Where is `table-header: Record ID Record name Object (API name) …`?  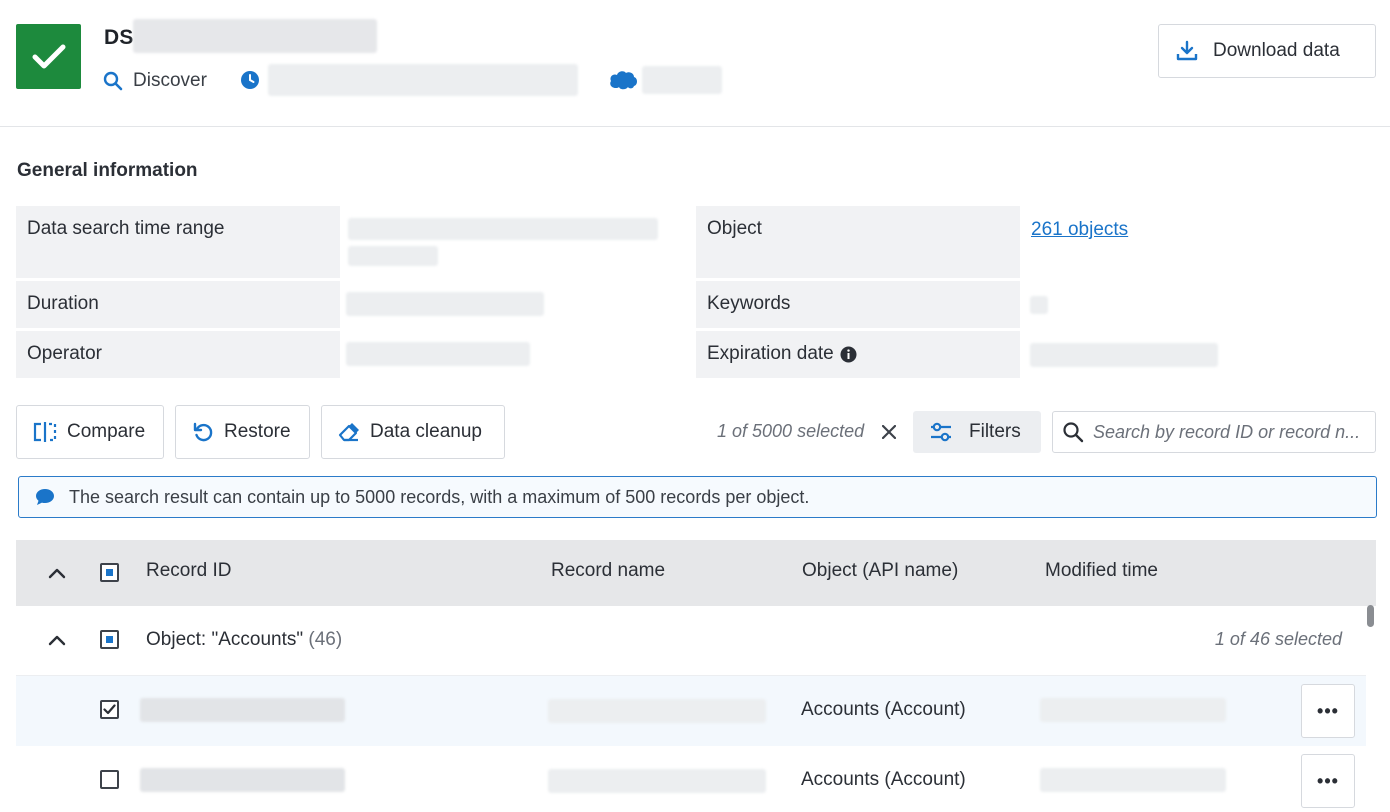 table-header: Record ID Record name Object (API name) … is located at coordinates (696, 573).